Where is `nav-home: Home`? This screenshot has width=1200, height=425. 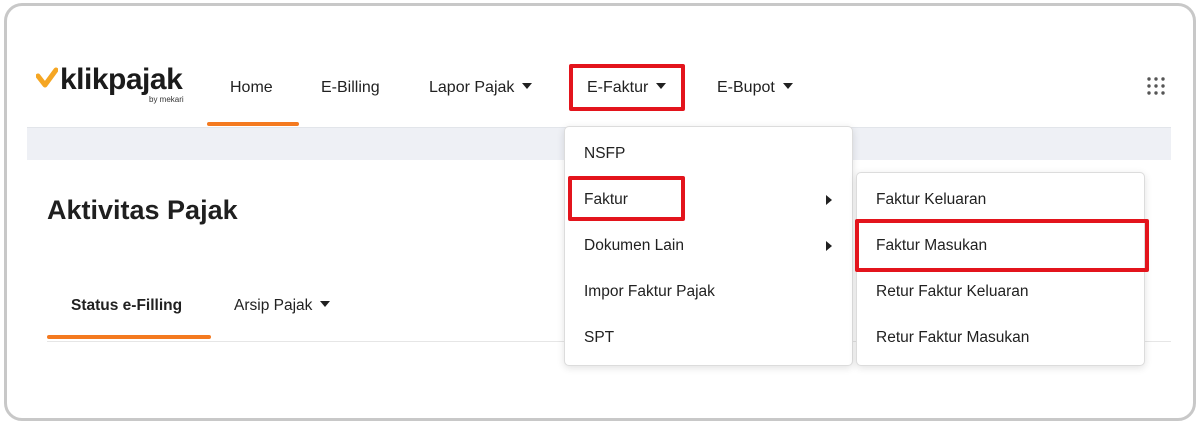
nav-home: Home is located at coordinates (251, 88).